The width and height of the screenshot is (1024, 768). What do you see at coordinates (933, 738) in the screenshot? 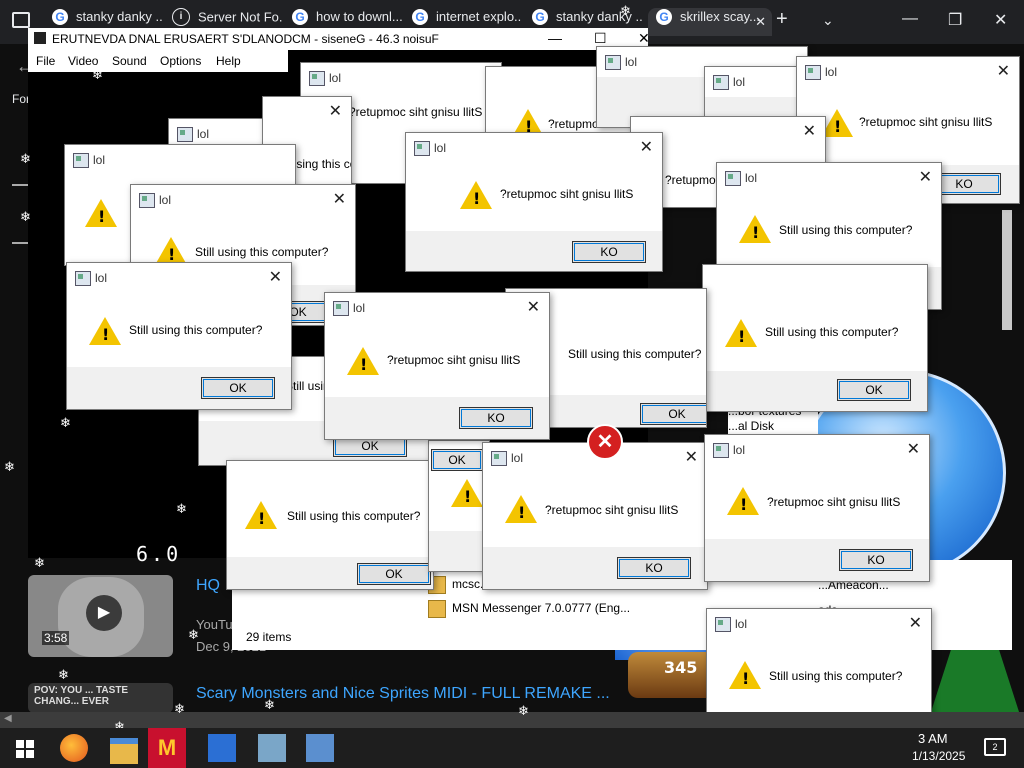
I see `taskbar-time: 3 AM` at bounding box center [933, 738].